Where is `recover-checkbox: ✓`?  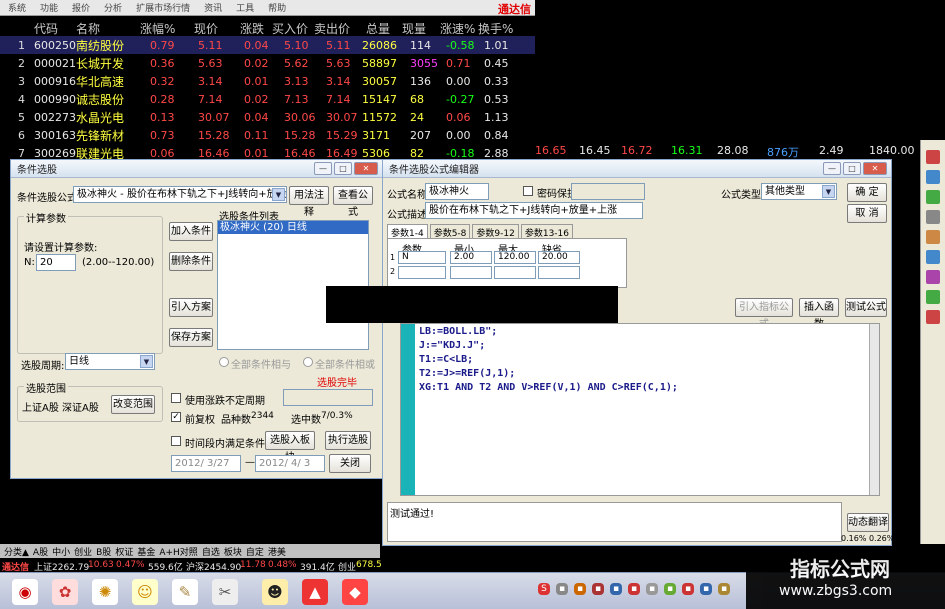
recover-checkbox: ✓ is located at coordinates (176, 417).